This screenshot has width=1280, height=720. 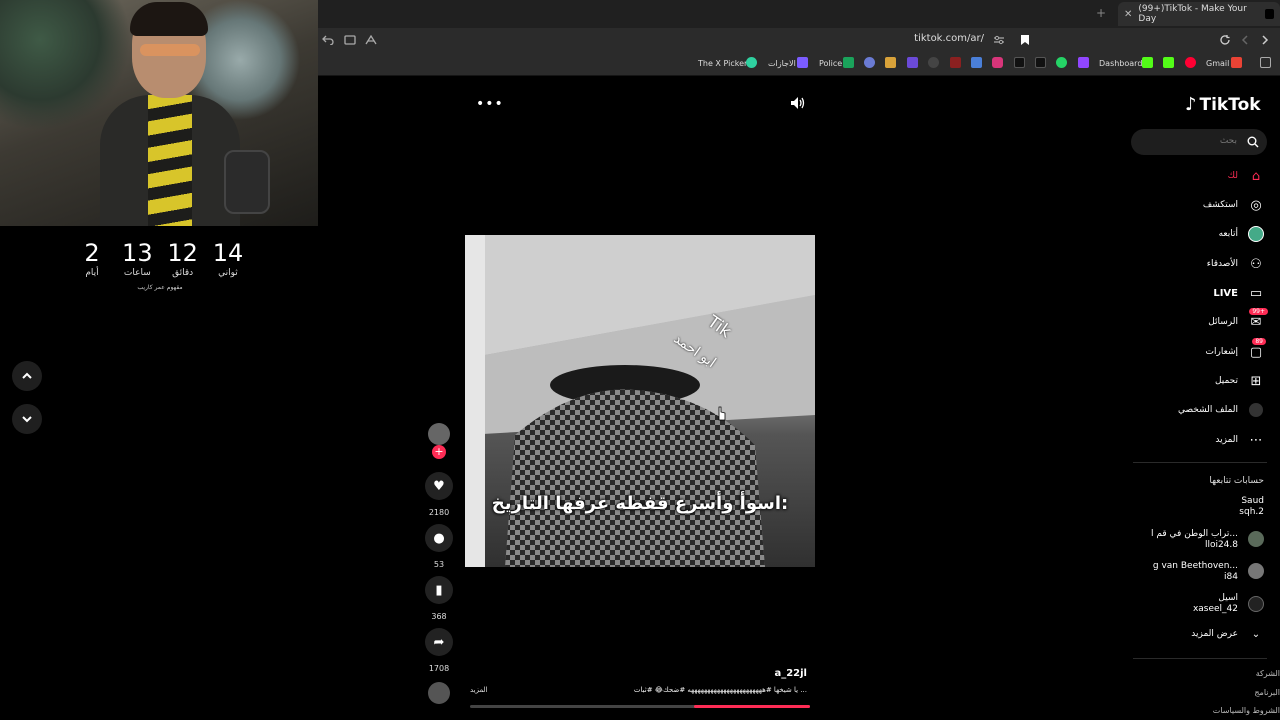 What do you see at coordinates (1228, 141) in the screenshot?
I see `search-placeholder: بحث` at bounding box center [1228, 141].